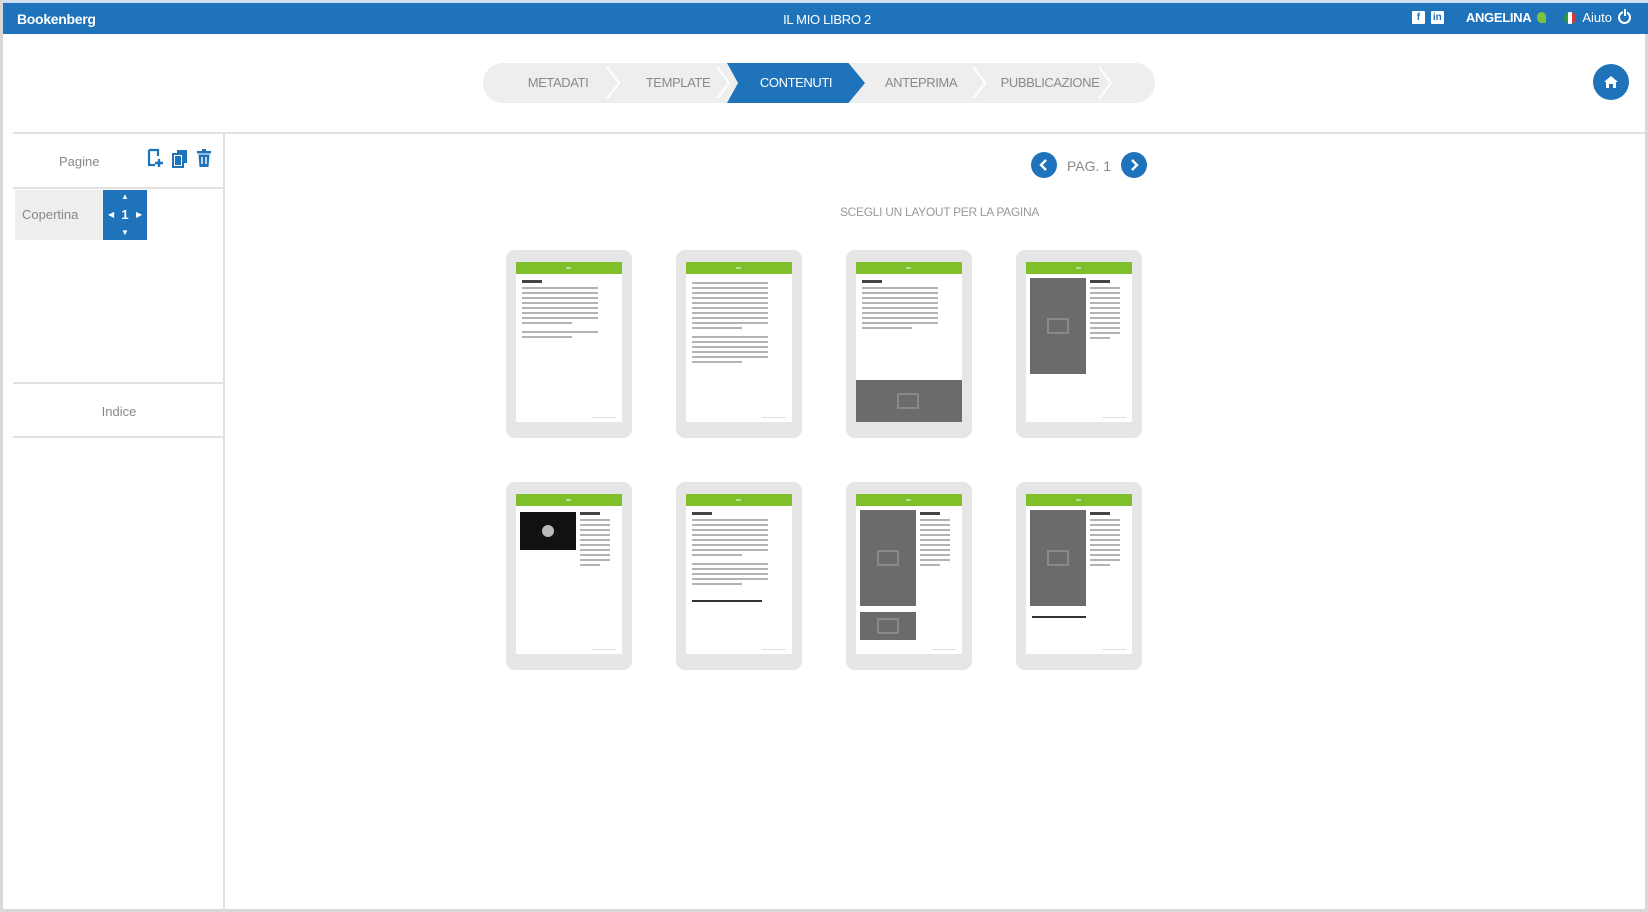 This screenshot has width=1648, height=912. Describe the element at coordinates (827, 19) in the screenshot. I see `book-title: IL MIO LIBRO 2` at that location.